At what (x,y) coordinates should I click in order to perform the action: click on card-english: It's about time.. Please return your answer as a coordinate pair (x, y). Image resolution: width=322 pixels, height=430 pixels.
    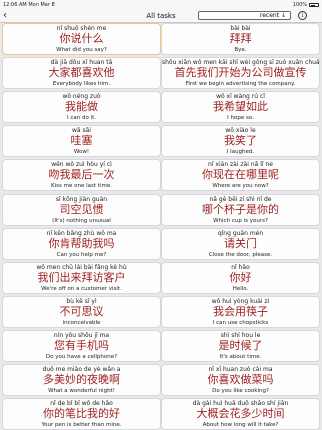
    Looking at the image, I should click on (240, 356).